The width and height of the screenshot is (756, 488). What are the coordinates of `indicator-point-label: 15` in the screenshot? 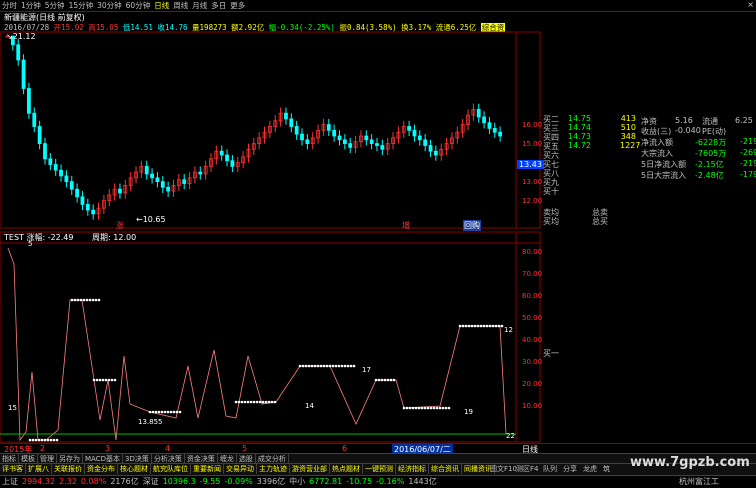 It's located at (12, 408).